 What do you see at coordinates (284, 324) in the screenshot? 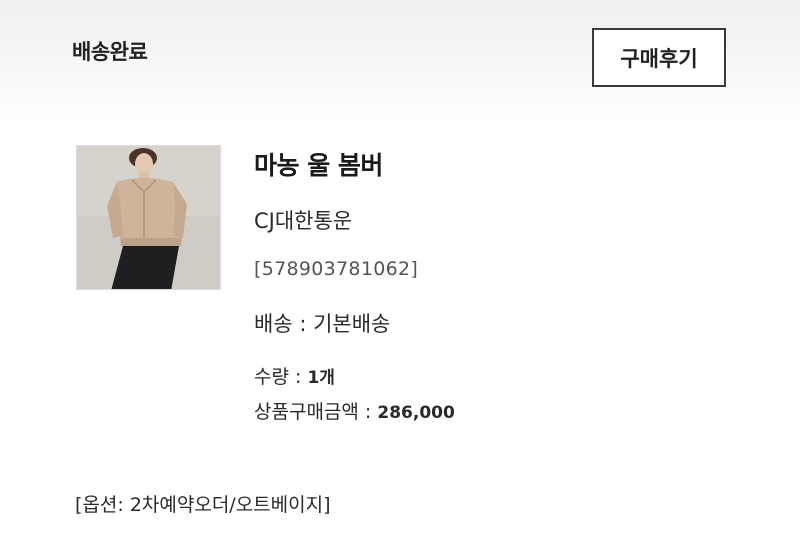
I see `shipping-label: 배송 :` at bounding box center [284, 324].